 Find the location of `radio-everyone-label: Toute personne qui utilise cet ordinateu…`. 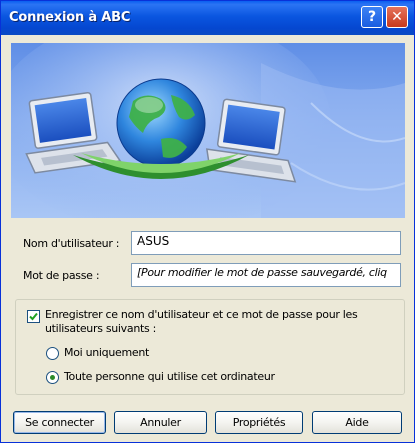

radio-everyone-label: Toute personne qui utilise cet ordinateu… is located at coordinates (169, 376).